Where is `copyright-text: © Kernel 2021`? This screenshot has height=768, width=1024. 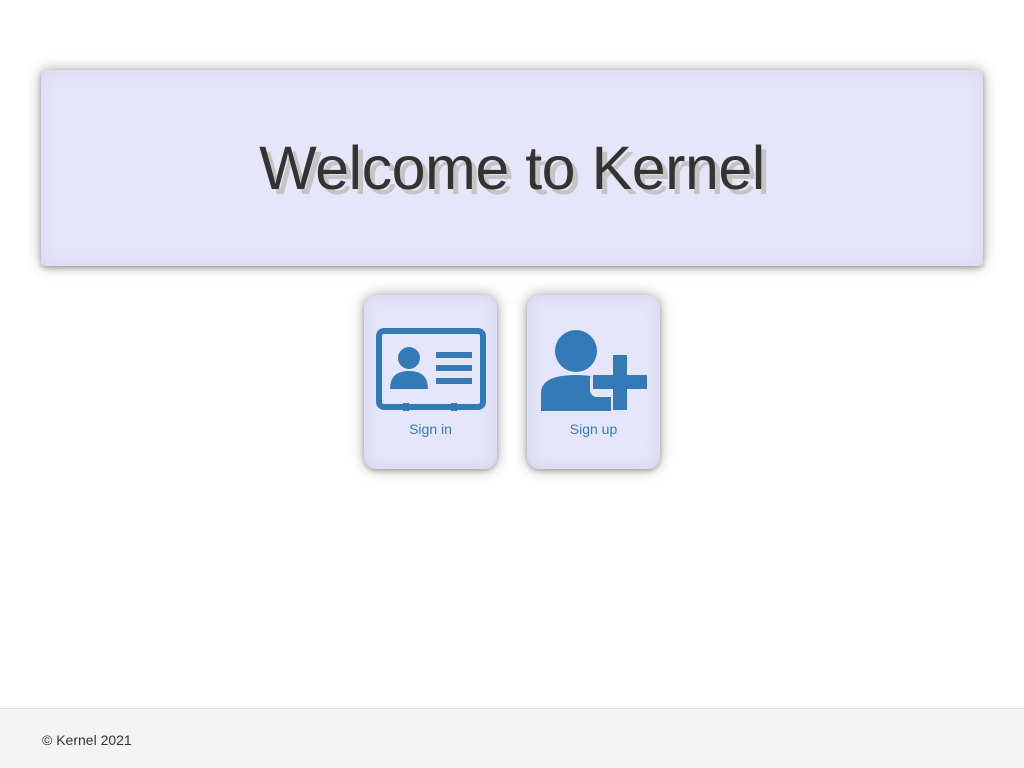
copyright-text: © Kernel 2021 is located at coordinates (87, 740).